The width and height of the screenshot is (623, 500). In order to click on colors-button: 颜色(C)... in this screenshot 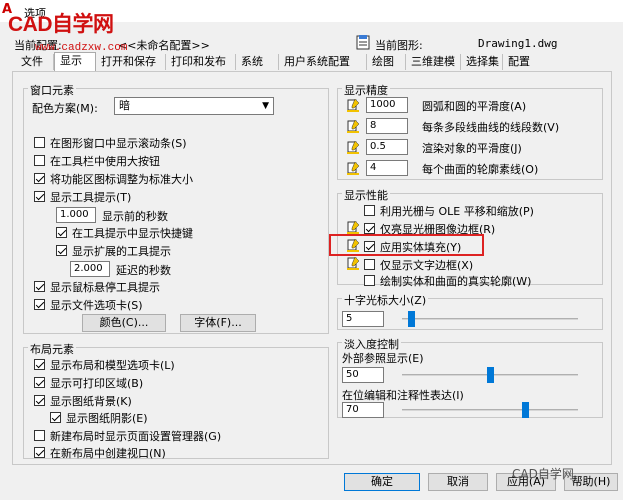, I will do `click(124, 323)`.